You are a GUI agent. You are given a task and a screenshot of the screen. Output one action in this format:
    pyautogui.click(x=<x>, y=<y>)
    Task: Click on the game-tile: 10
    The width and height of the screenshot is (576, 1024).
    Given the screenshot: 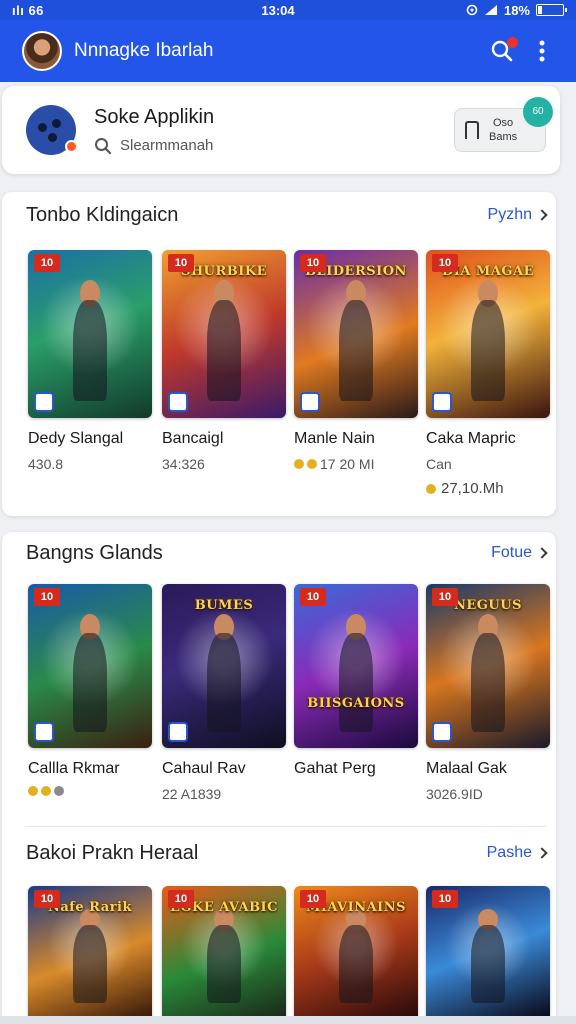 What is the action you would take?
    pyautogui.click(x=488, y=951)
    